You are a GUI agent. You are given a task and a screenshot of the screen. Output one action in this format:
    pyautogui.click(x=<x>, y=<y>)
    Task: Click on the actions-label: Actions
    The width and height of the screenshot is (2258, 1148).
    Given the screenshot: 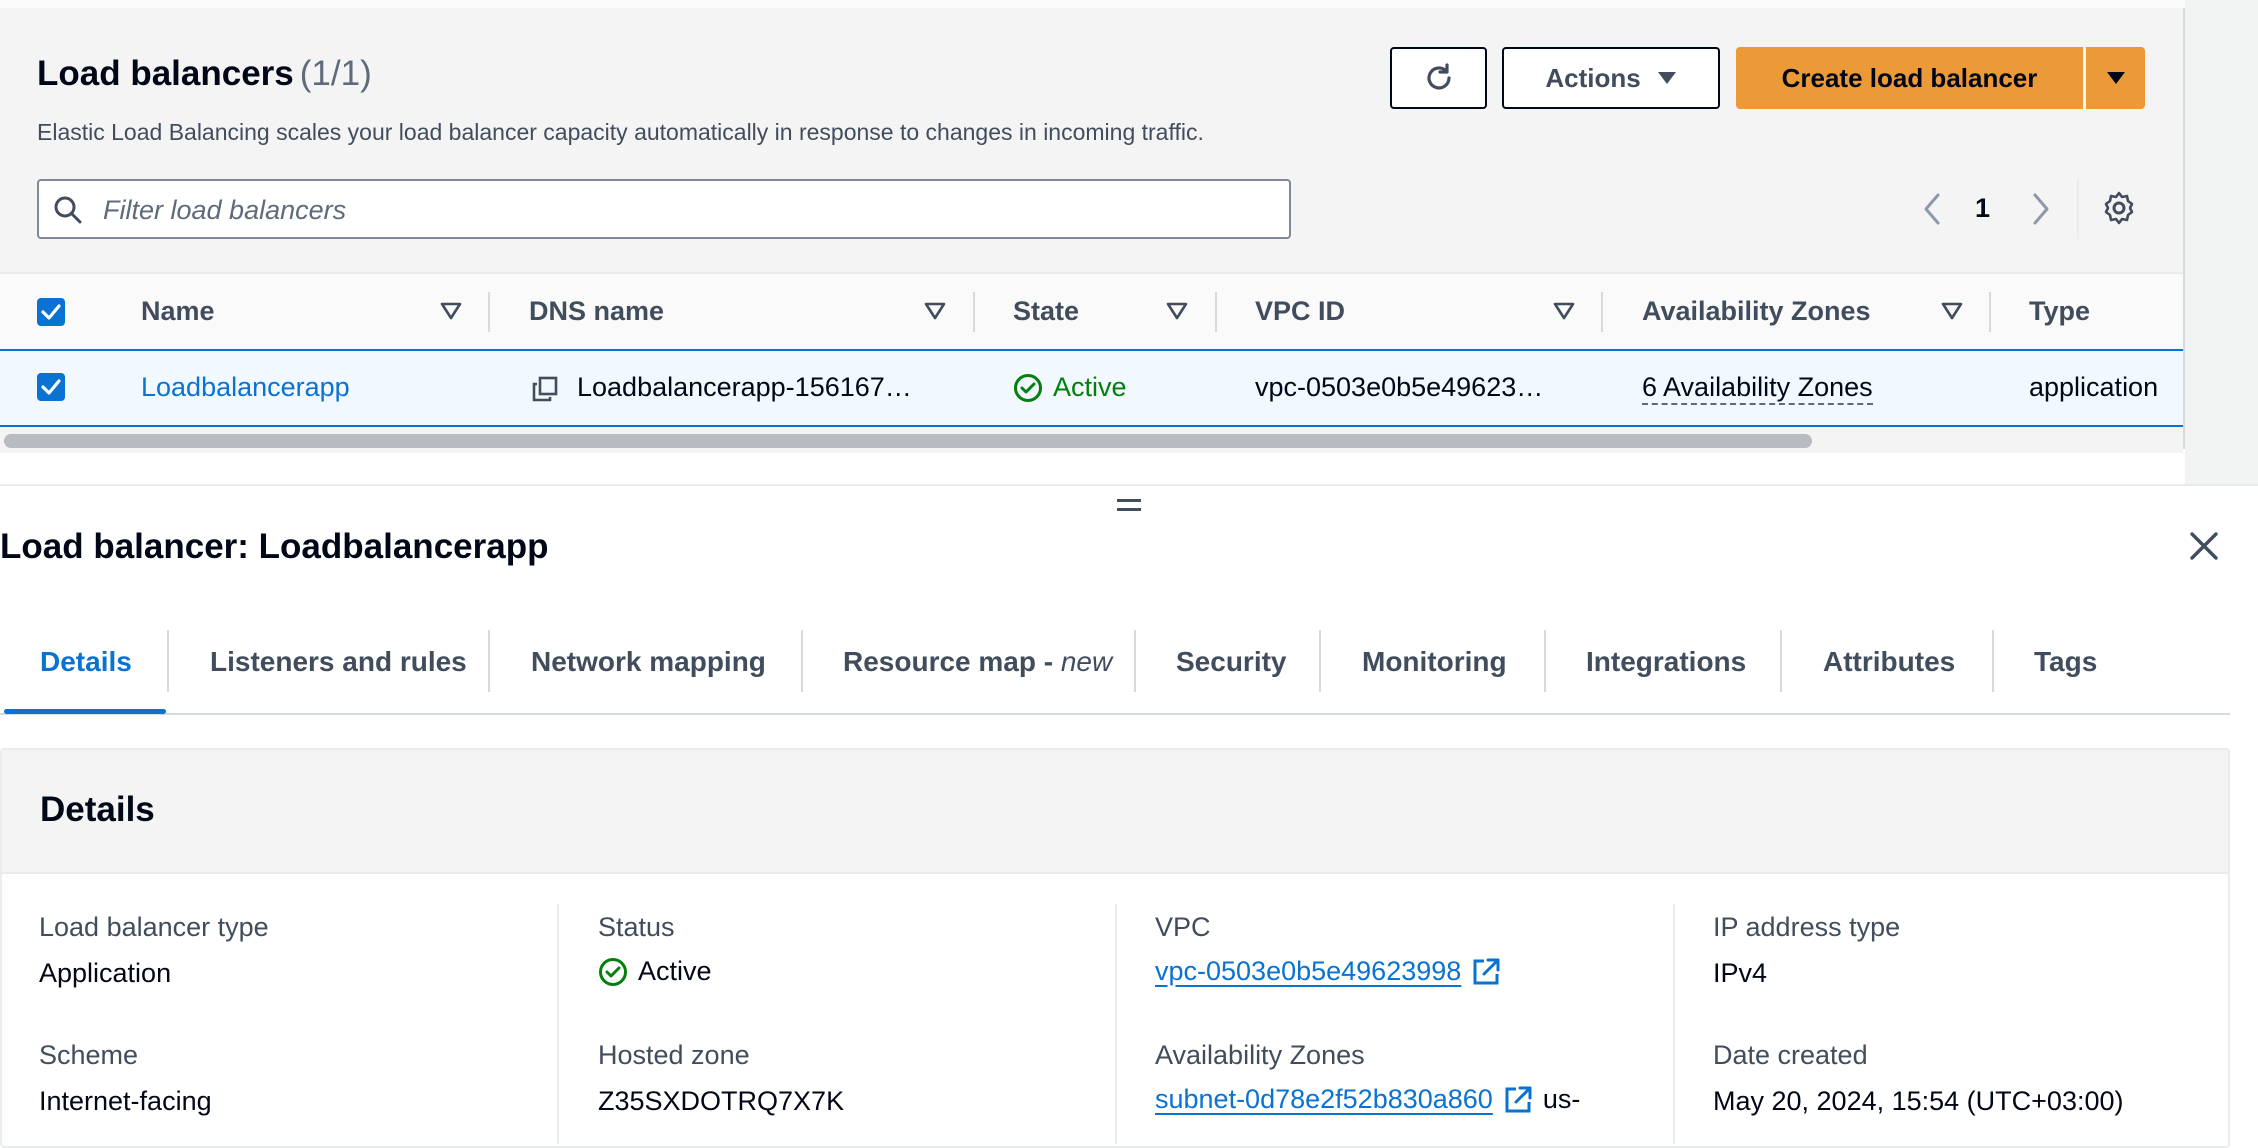 What is the action you would take?
    pyautogui.click(x=1593, y=77)
    